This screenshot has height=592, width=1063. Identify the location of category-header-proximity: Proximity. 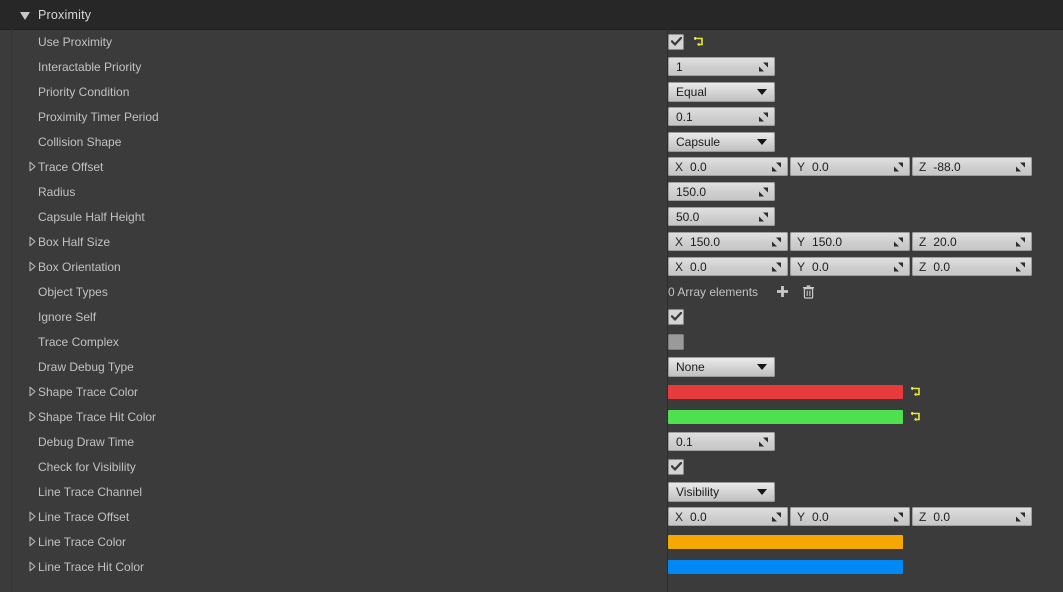
(531, 15).